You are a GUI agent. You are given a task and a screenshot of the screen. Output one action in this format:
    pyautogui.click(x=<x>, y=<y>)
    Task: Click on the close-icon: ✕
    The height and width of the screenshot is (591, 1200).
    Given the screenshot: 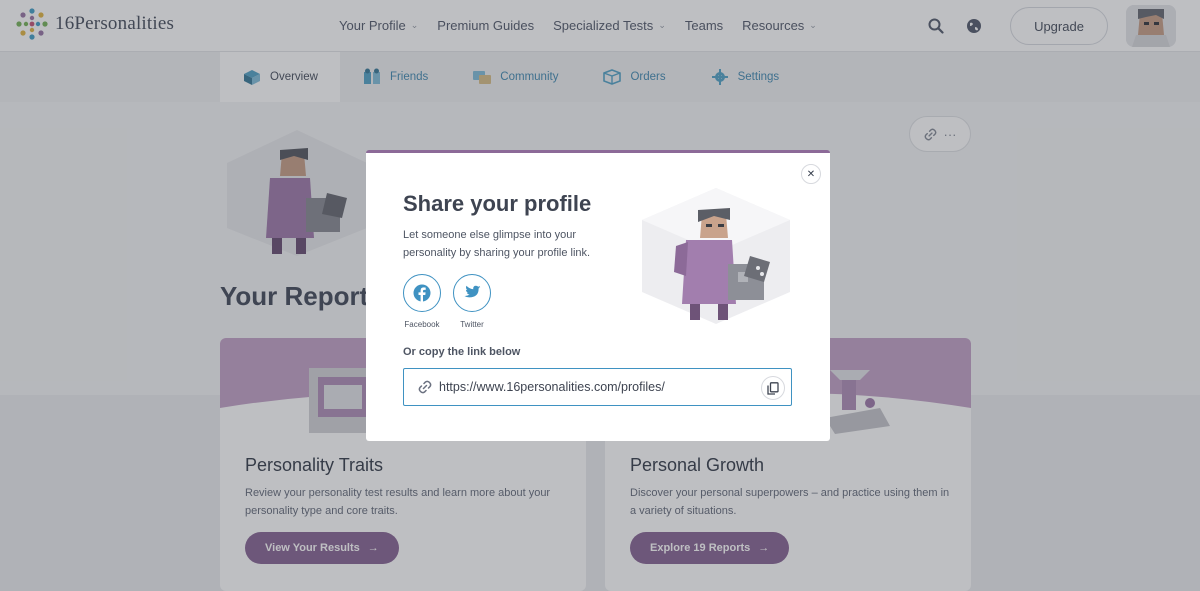 What is the action you would take?
    pyautogui.click(x=811, y=174)
    